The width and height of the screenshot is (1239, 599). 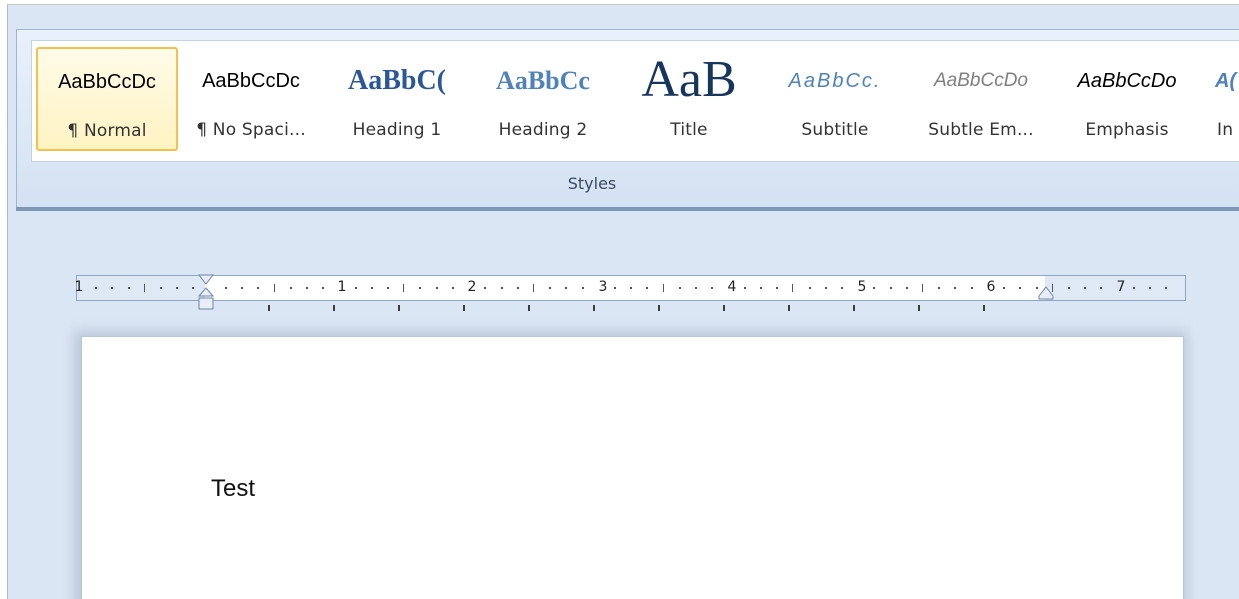 I want to click on ribbon-divider, so click(x=627, y=209).